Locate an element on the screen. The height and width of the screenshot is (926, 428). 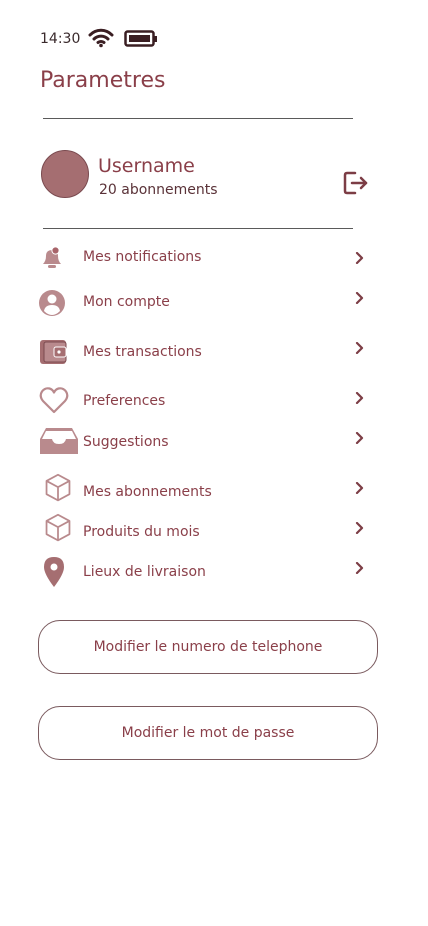
menu-label-transactions: Mes transactions is located at coordinates (142, 352).